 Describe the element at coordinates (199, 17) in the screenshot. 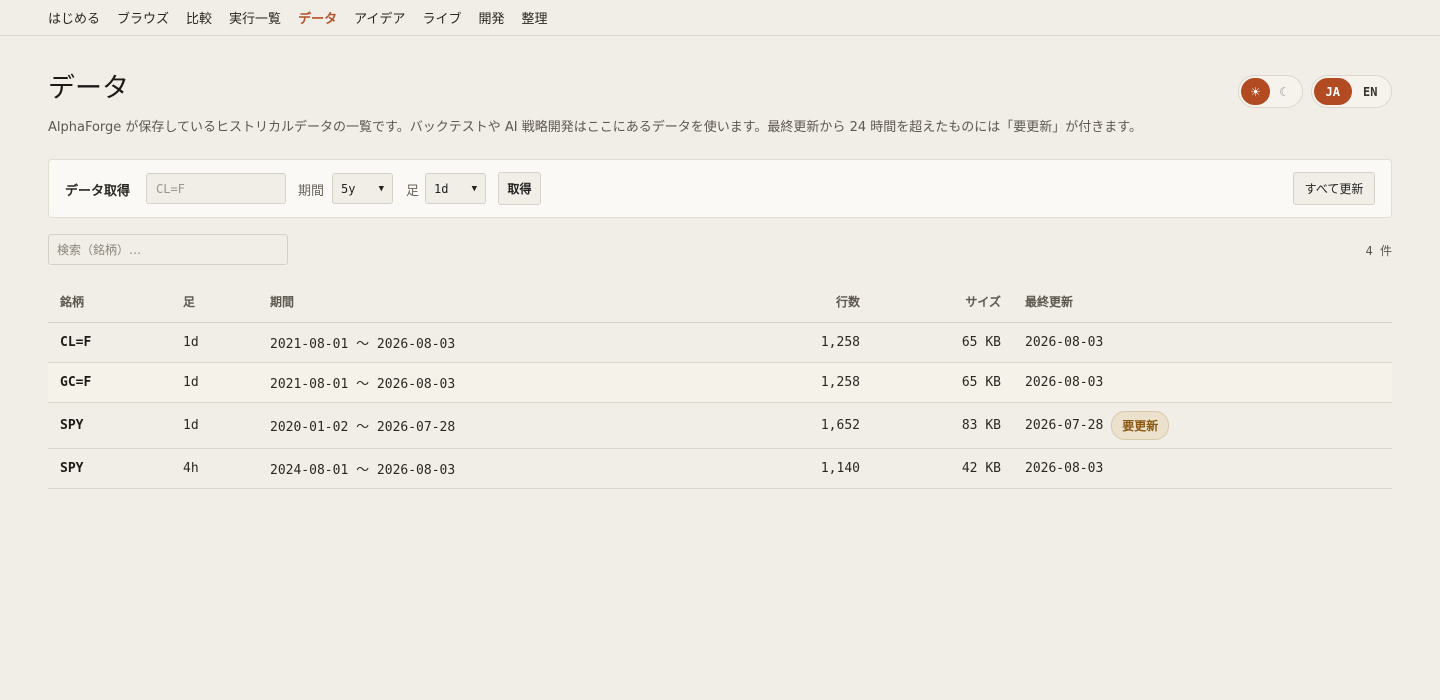

I see `nav-item-compare: 比較` at that location.